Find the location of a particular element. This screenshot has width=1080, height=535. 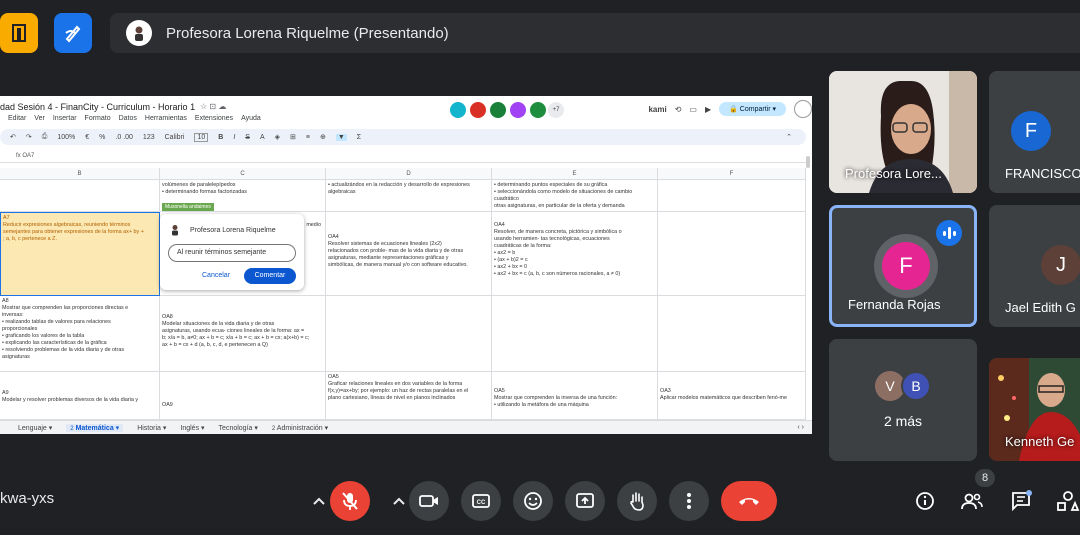

text-color-icon: A is located at coordinates (262, 137).